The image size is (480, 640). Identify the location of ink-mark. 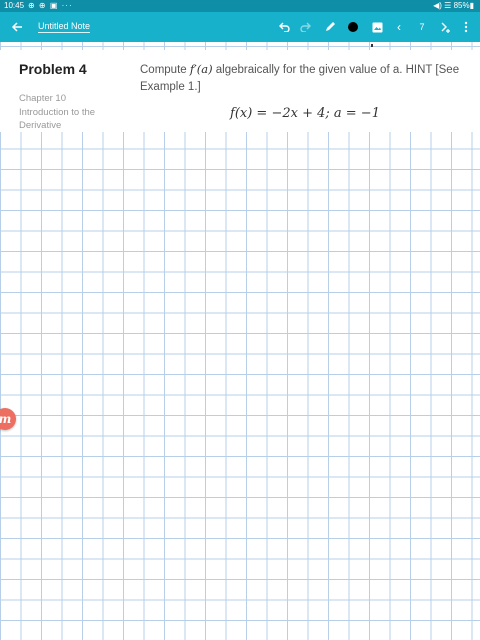
(372, 45).